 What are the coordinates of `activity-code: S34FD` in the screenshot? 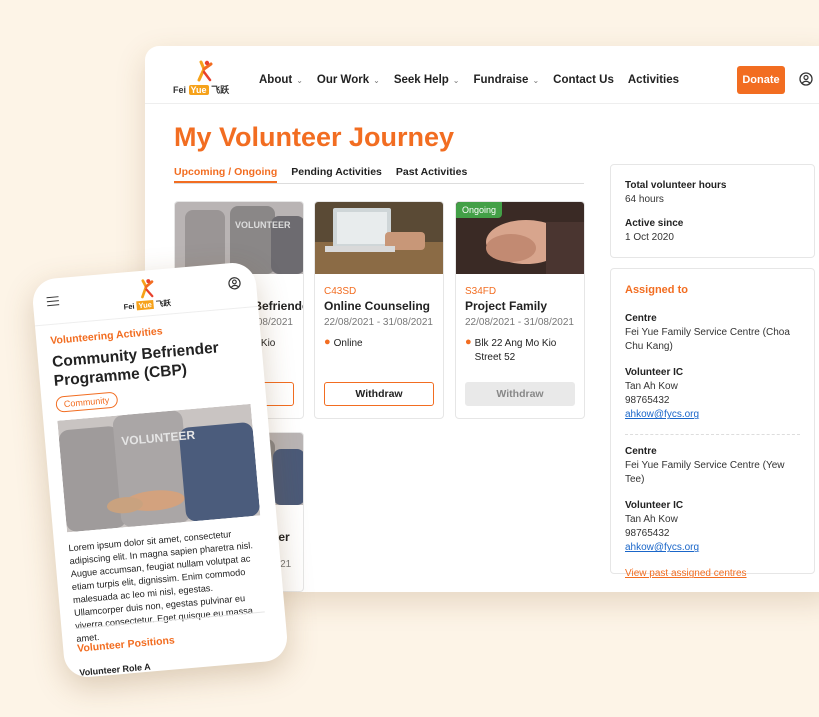 It's located at (481, 291).